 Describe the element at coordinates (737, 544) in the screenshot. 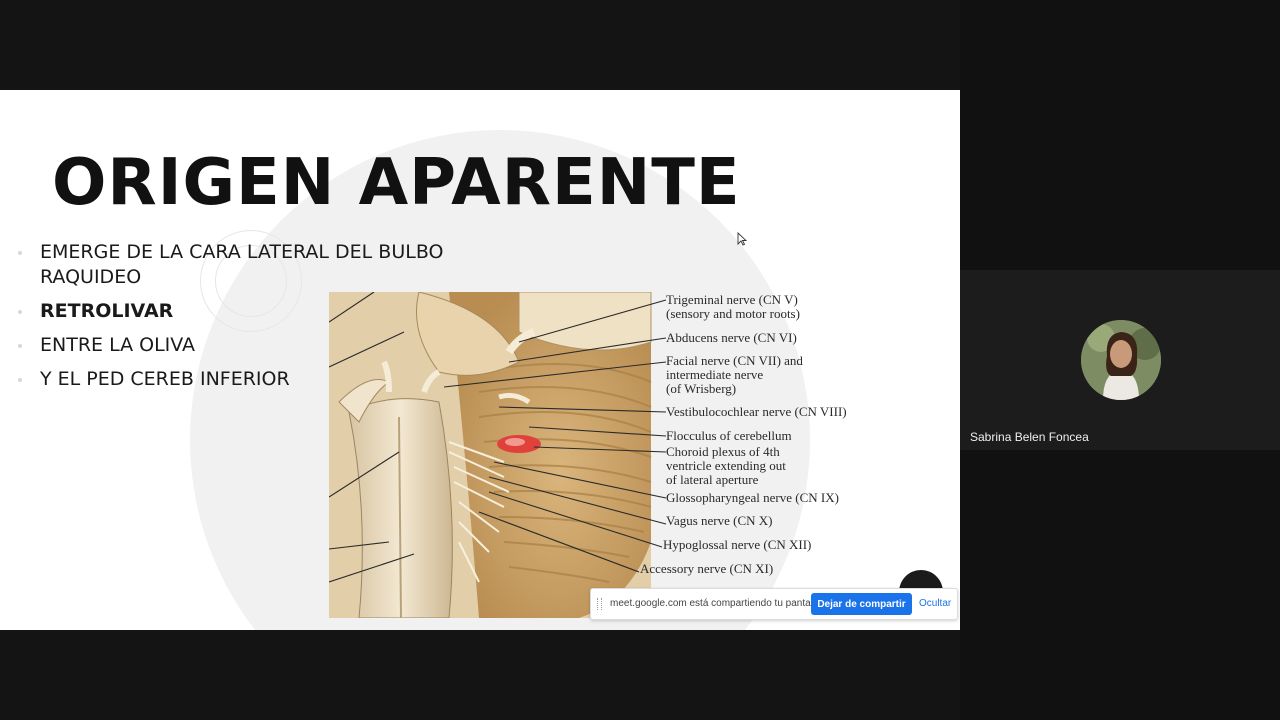

I see `label-hypoglossal-nerve: Hypoglossal nerve (CN XII)` at that location.